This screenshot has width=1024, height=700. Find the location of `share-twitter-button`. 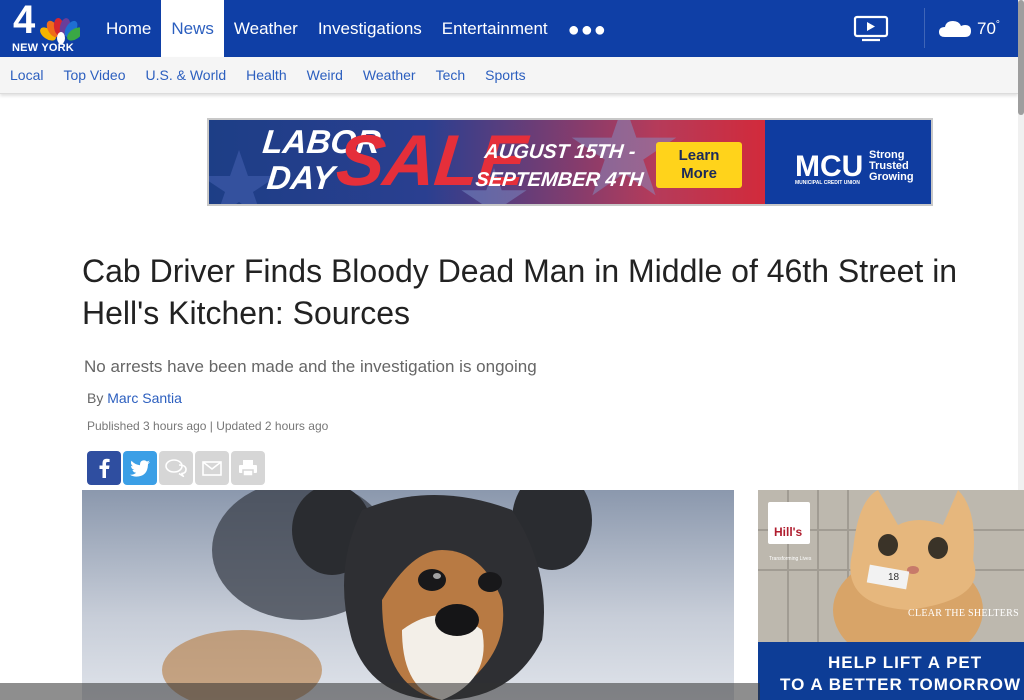

share-twitter-button is located at coordinates (140, 468).